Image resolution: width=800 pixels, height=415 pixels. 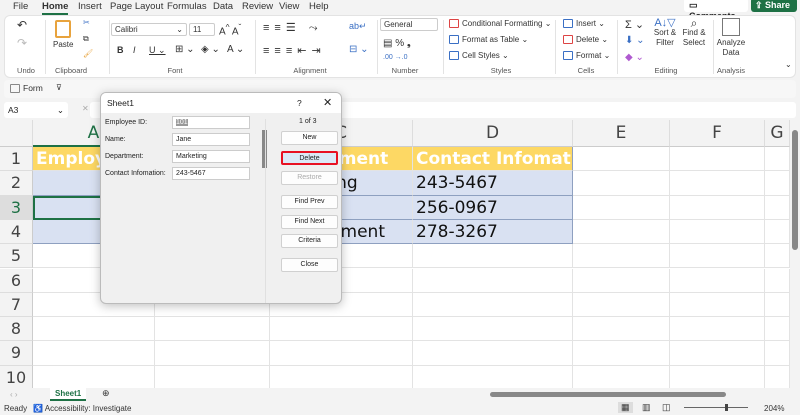 I want to click on font-name-select: Calibri ⌄, so click(x=149, y=29).